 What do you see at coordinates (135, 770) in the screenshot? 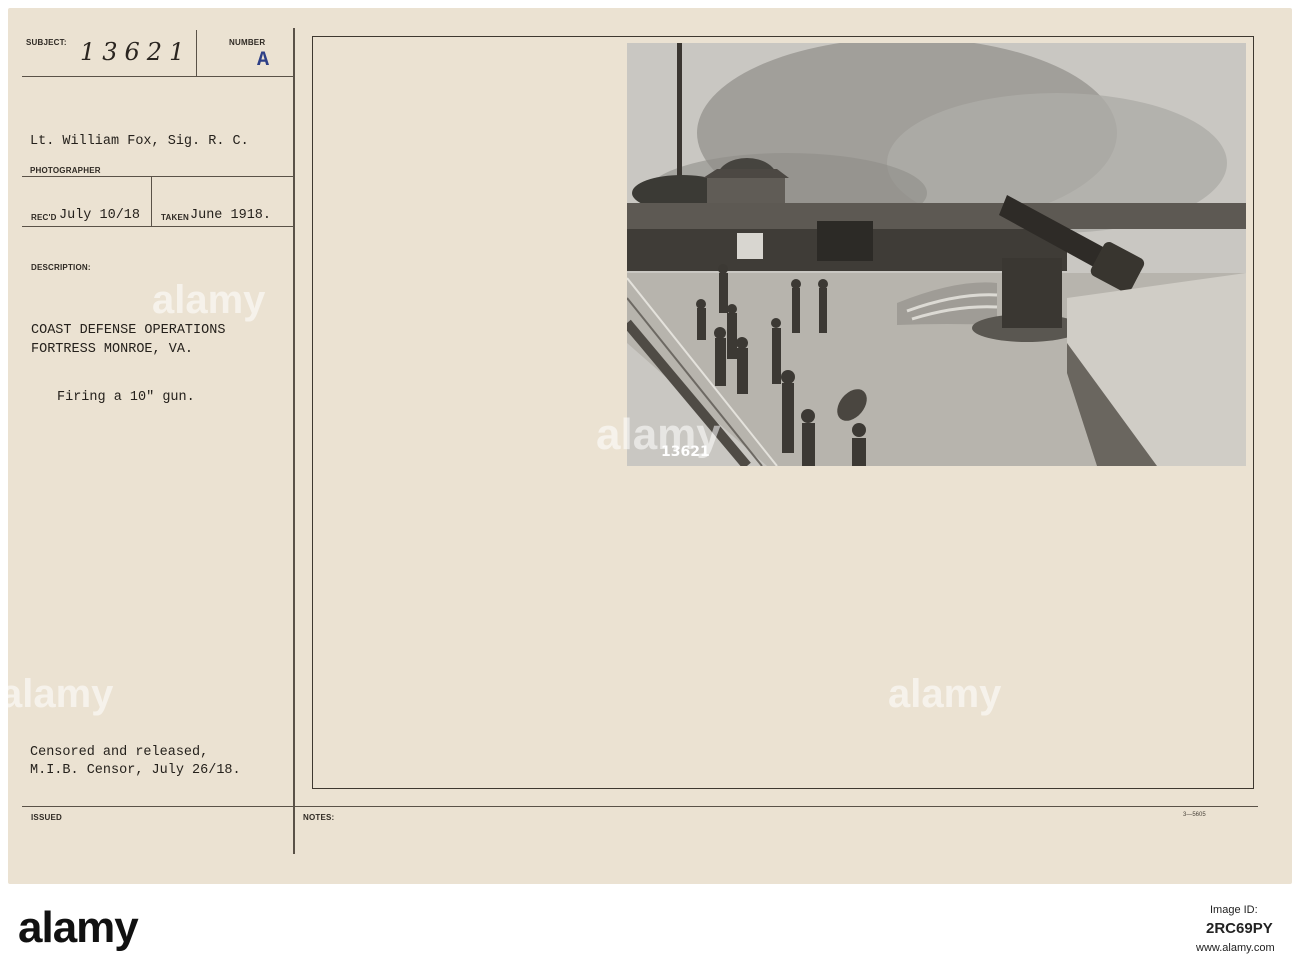
I see `censor-line-2: M.I.B. Censor, July 26/18.` at bounding box center [135, 770].